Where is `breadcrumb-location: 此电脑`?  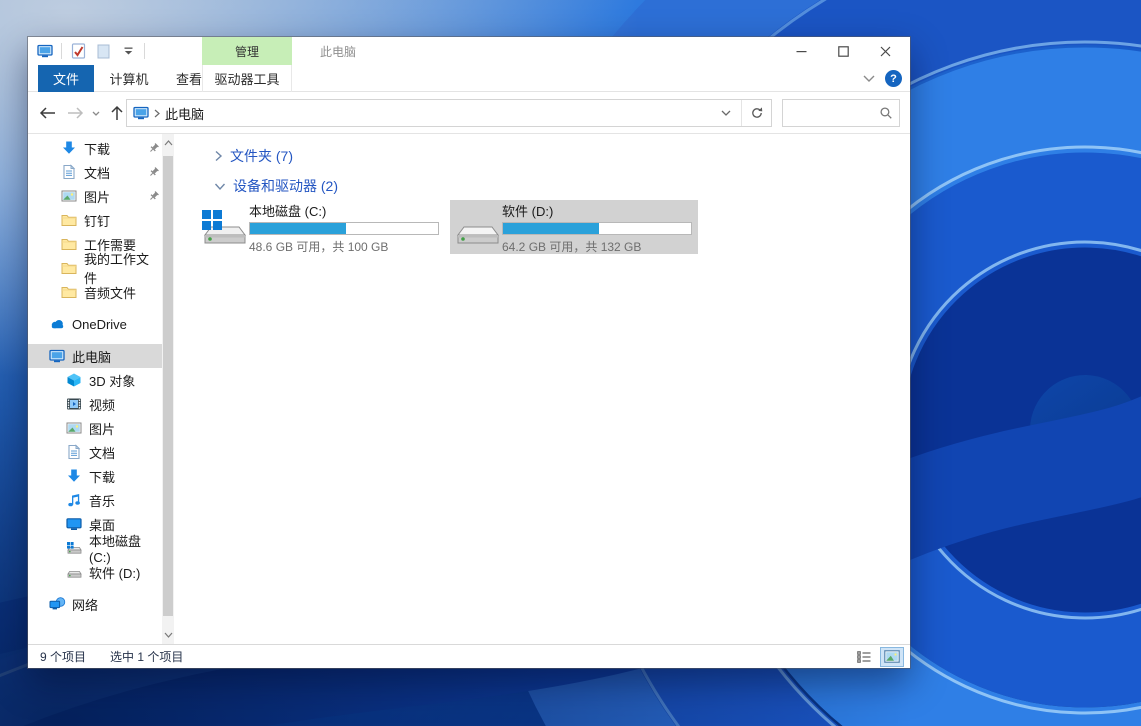
breadcrumb-location: 此电脑 is located at coordinates (184, 113).